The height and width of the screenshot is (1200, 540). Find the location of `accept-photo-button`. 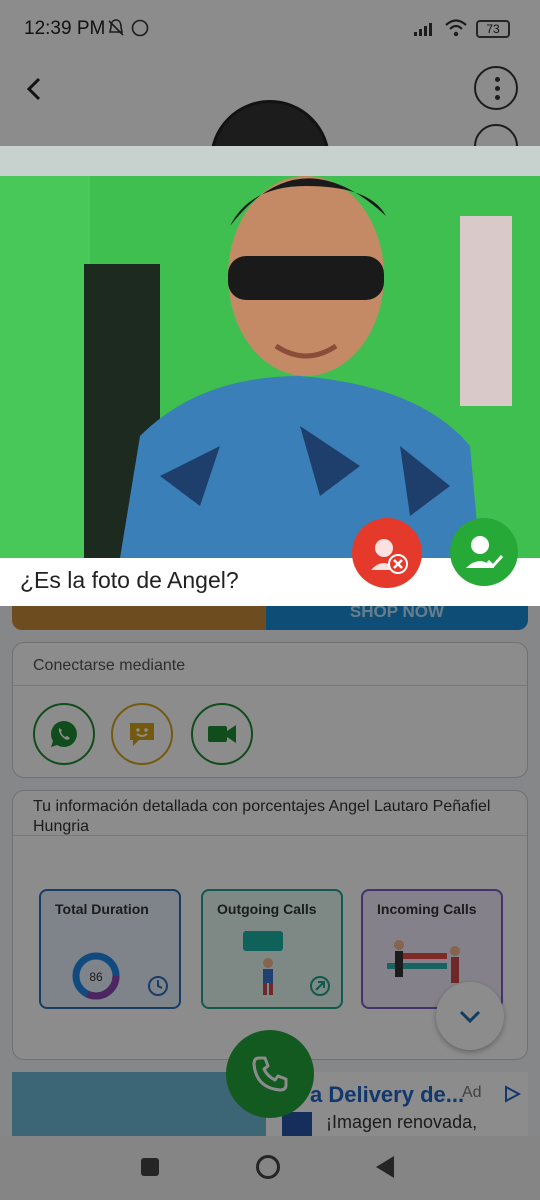

accept-photo-button is located at coordinates (484, 552).